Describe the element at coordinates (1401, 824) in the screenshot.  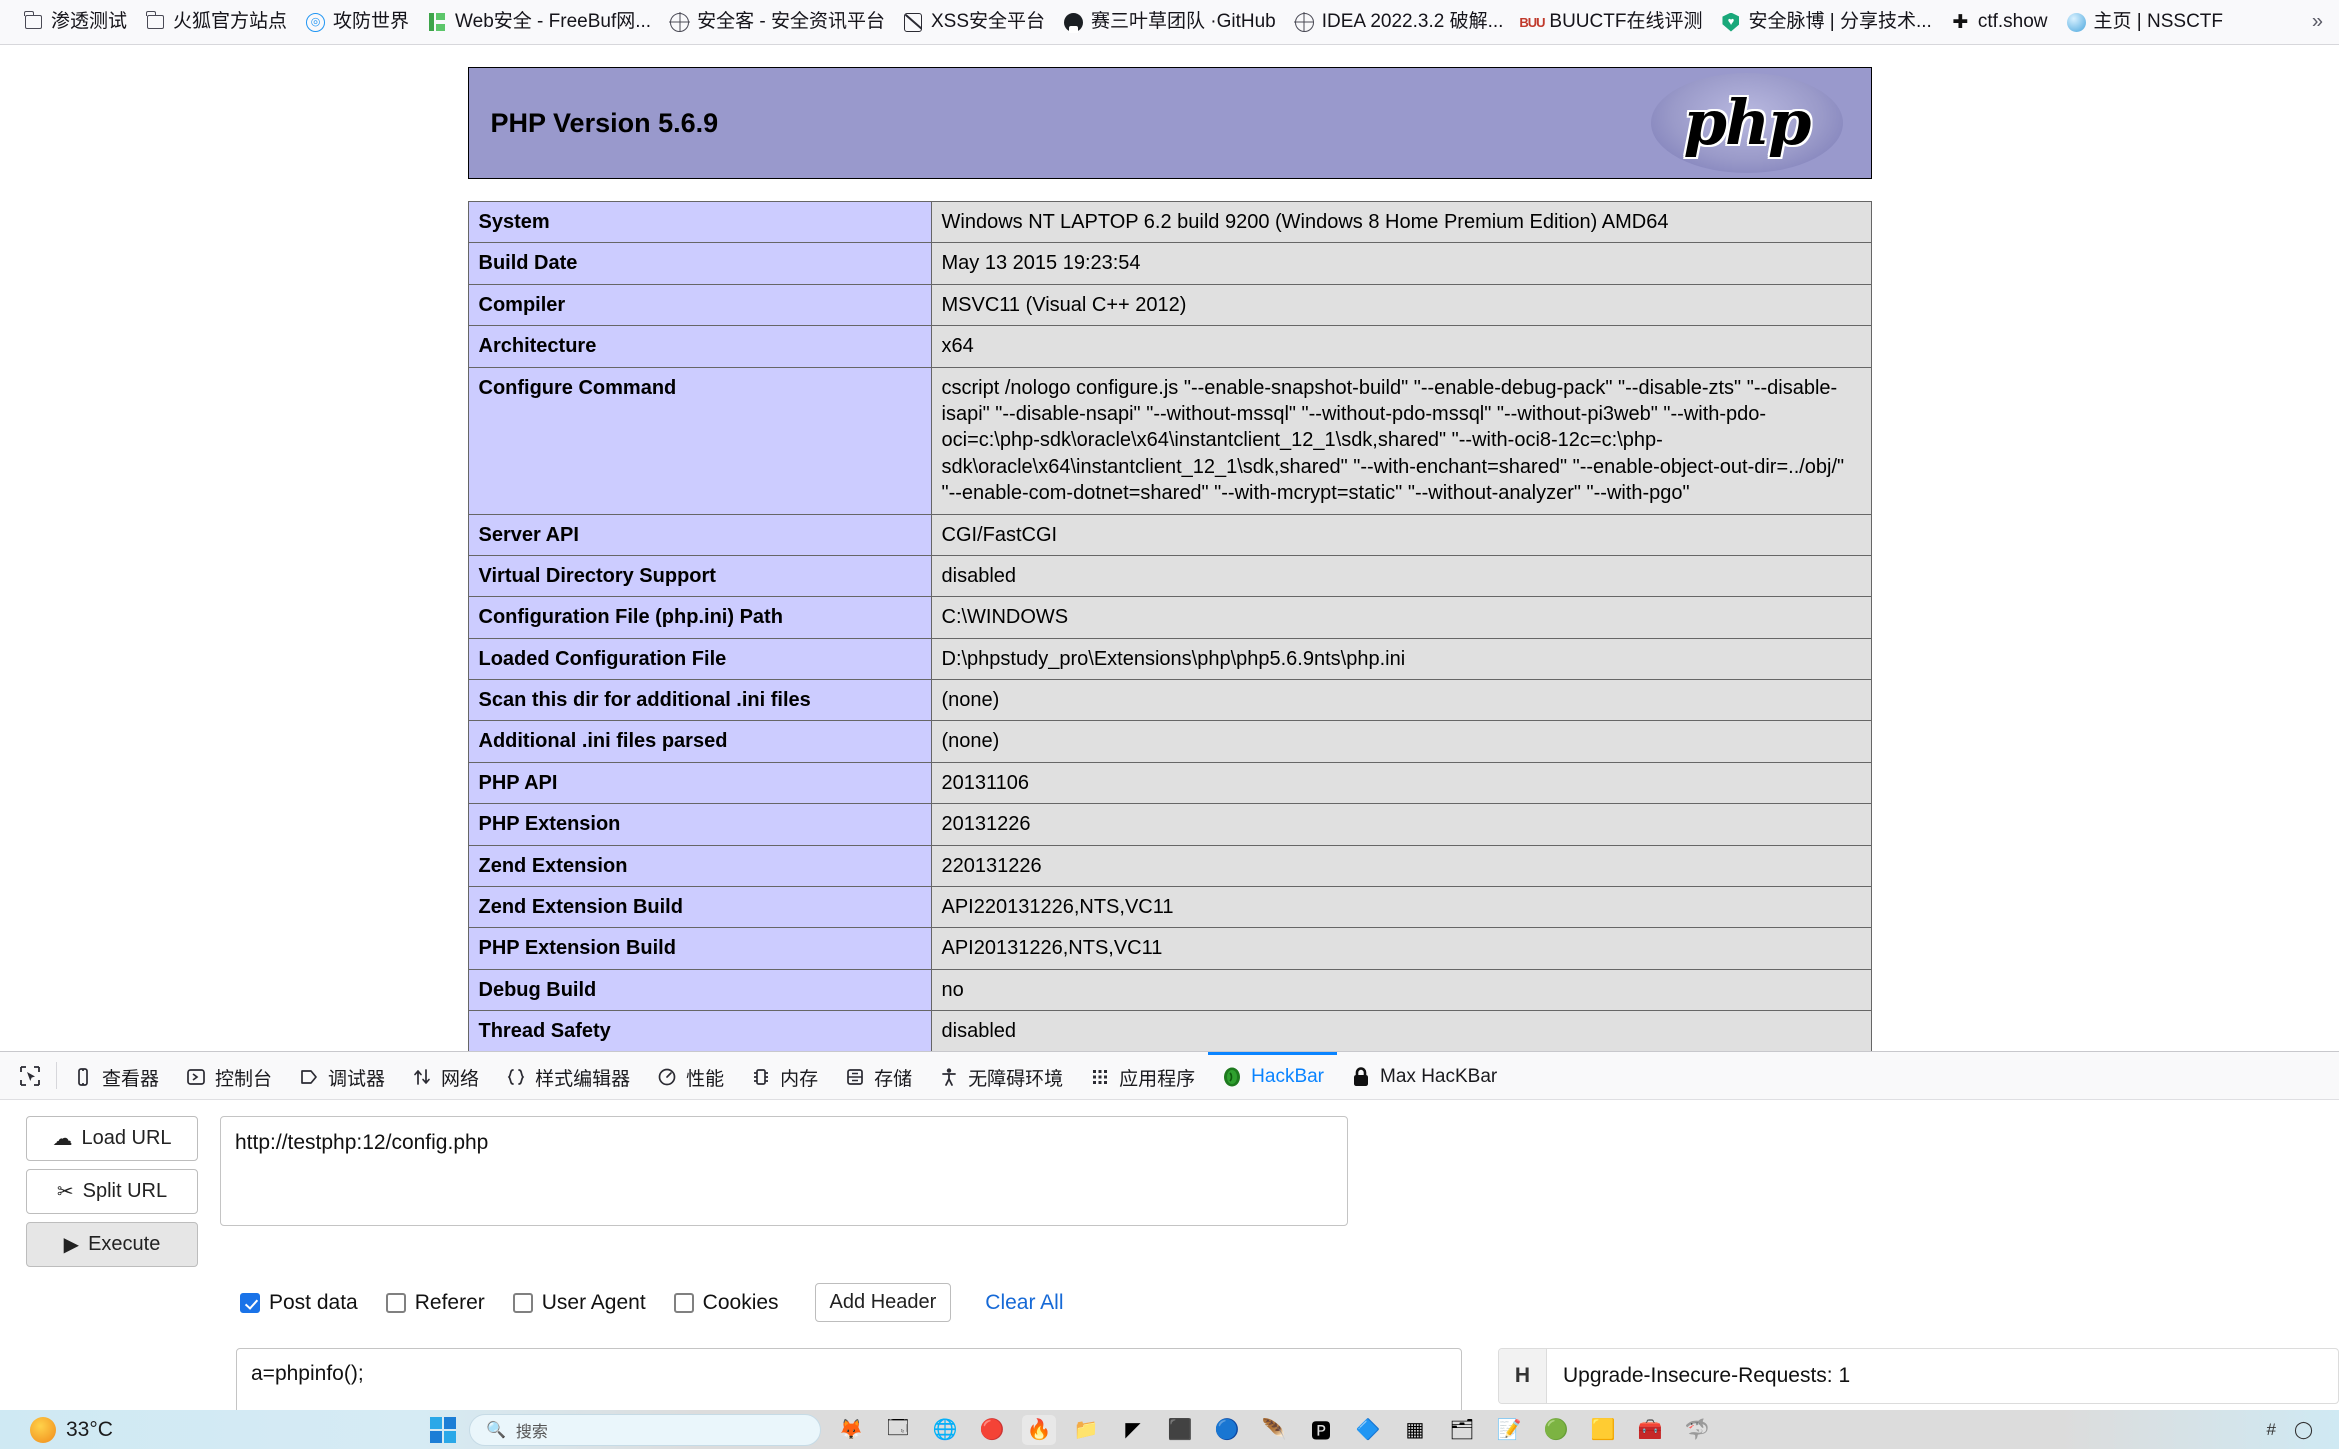
I see `table-cell-value: 20131226` at that location.